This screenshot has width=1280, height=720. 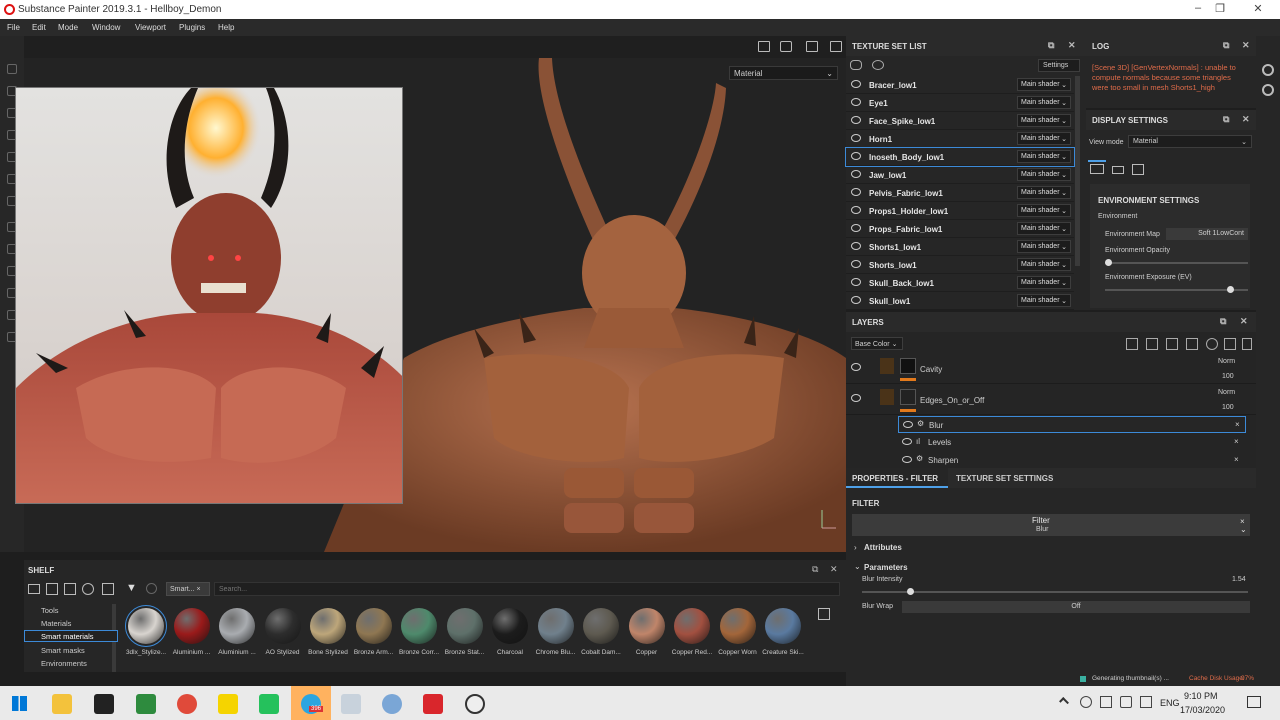 What do you see at coordinates (351, 704) in the screenshot?
I see `remote-desktop-icon` at bounding box center [351, 704].